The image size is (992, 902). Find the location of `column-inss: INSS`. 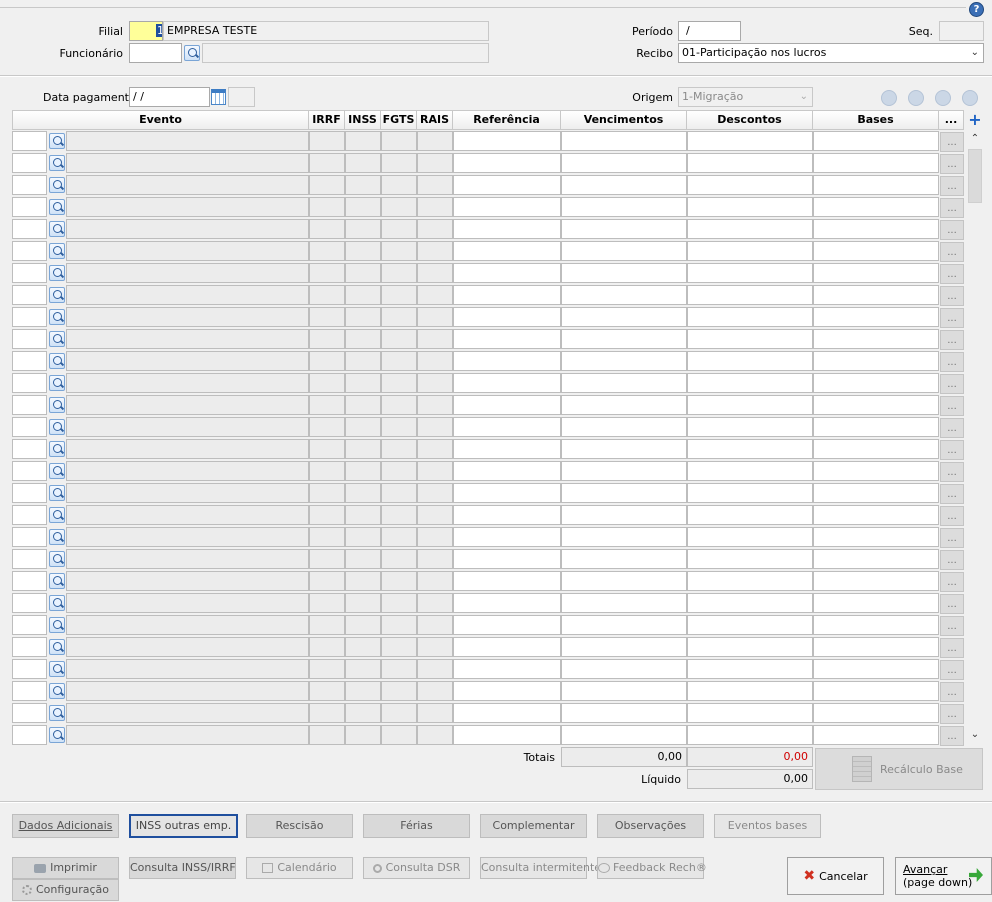

column-inss: INSS is located at coordinates (363, 120).